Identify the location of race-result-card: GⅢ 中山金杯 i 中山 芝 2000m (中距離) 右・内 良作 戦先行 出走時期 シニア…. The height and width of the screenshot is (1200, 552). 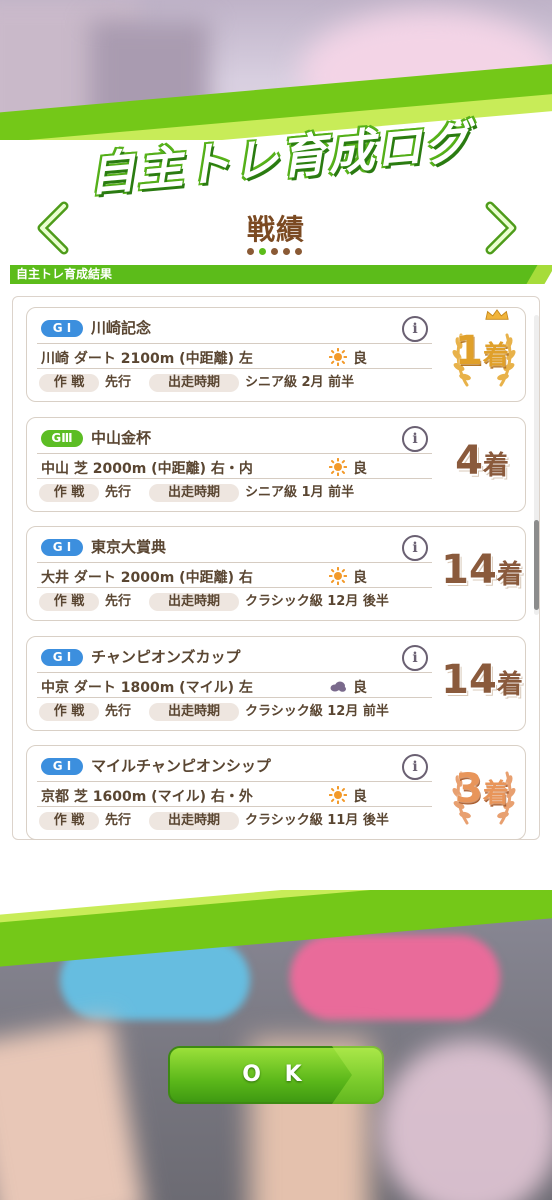
(276, 464).